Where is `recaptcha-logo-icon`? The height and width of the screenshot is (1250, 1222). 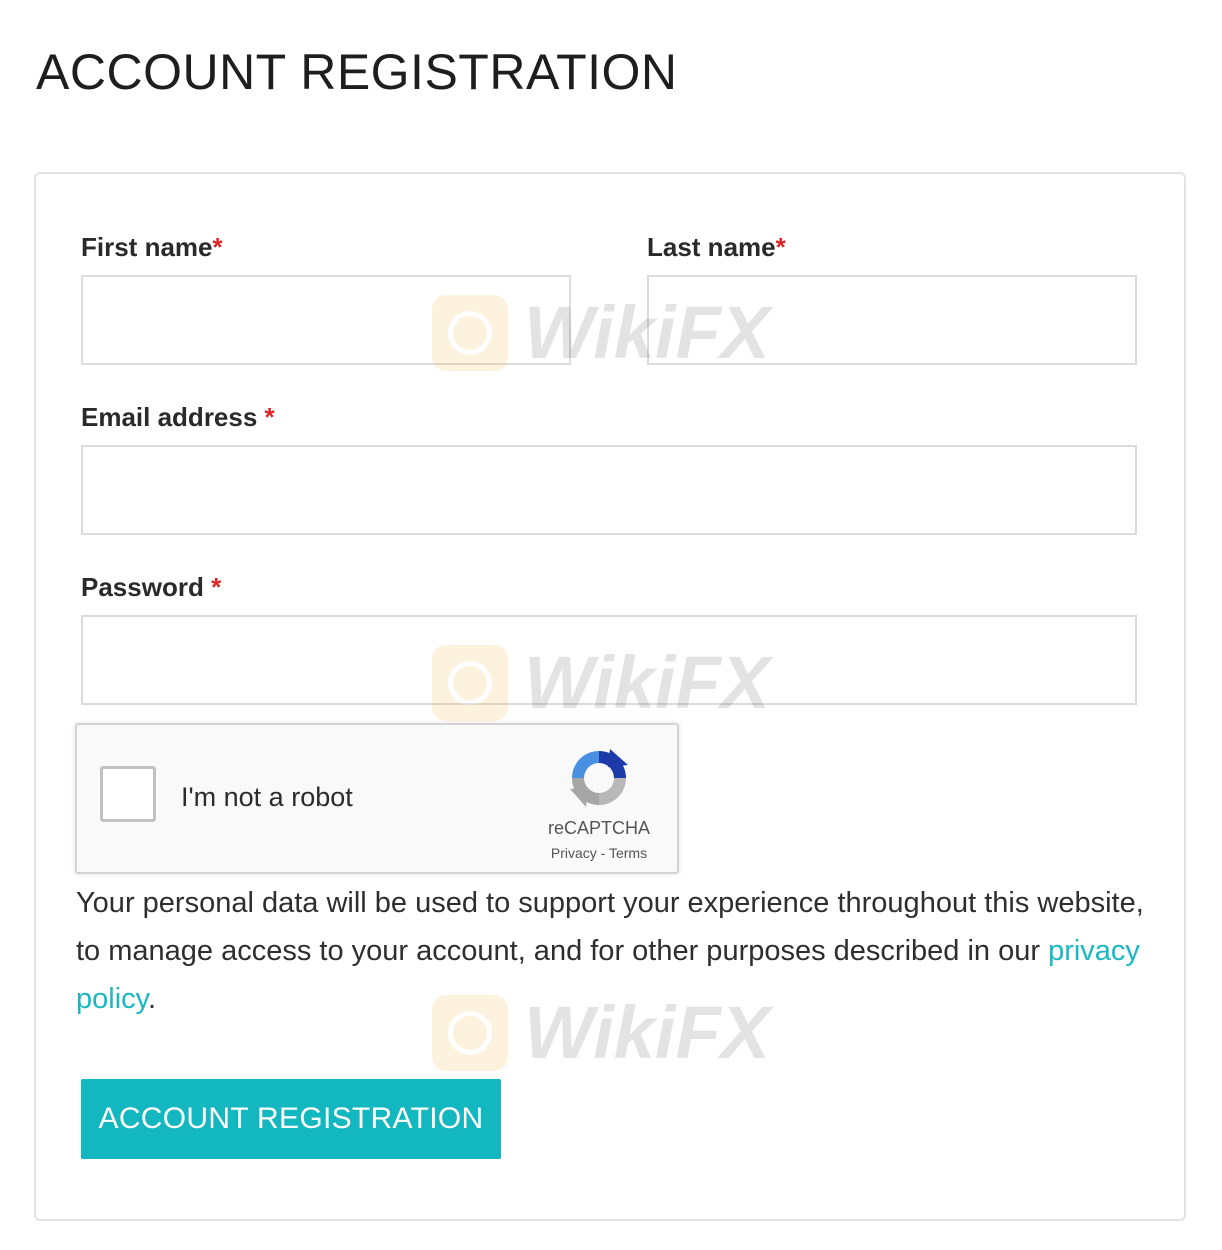 recaptcha-logo-icon is located at coordinates (599, 778).